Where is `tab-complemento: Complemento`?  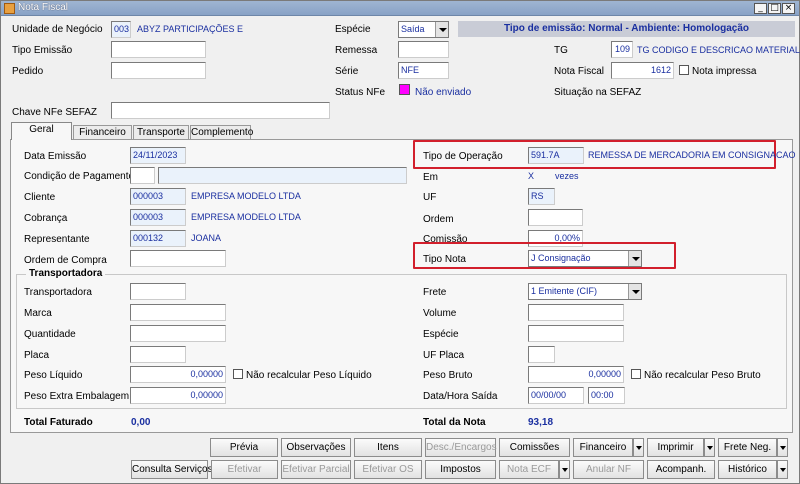
tab-complemento: Complemento is located at coordinates (221, 132).